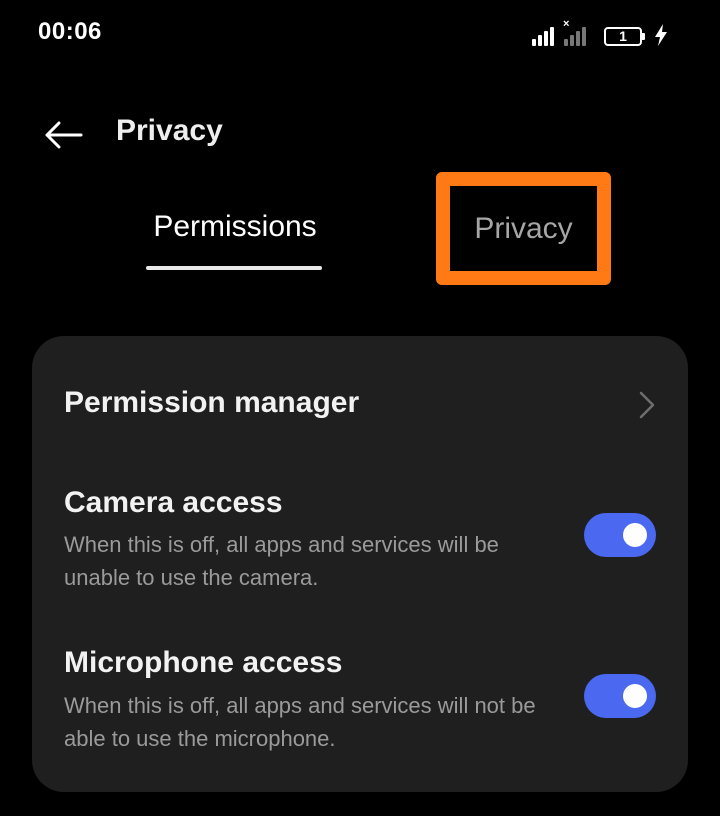 The image size is (720, 816). What do you see at coordinates (620, 535) in the screenshot?
I see `camera-access-toggle` at bounding box center [620, 535].